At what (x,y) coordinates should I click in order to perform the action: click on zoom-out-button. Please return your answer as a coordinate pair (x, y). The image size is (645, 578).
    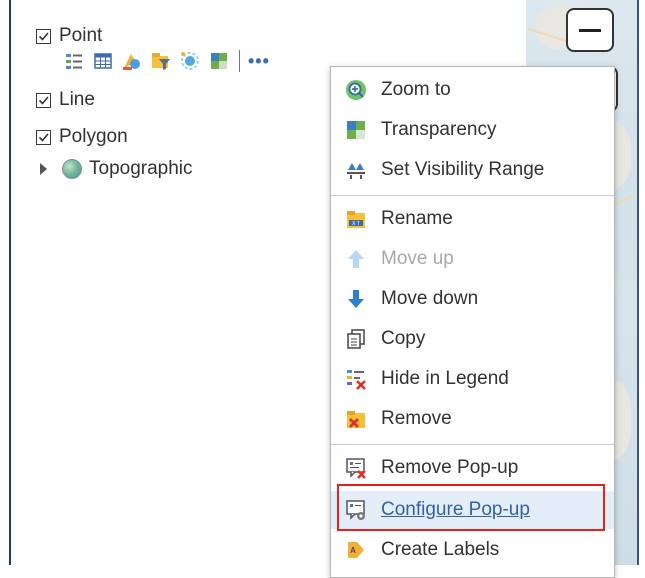
    Looking at the image, I should click on (590, 30).